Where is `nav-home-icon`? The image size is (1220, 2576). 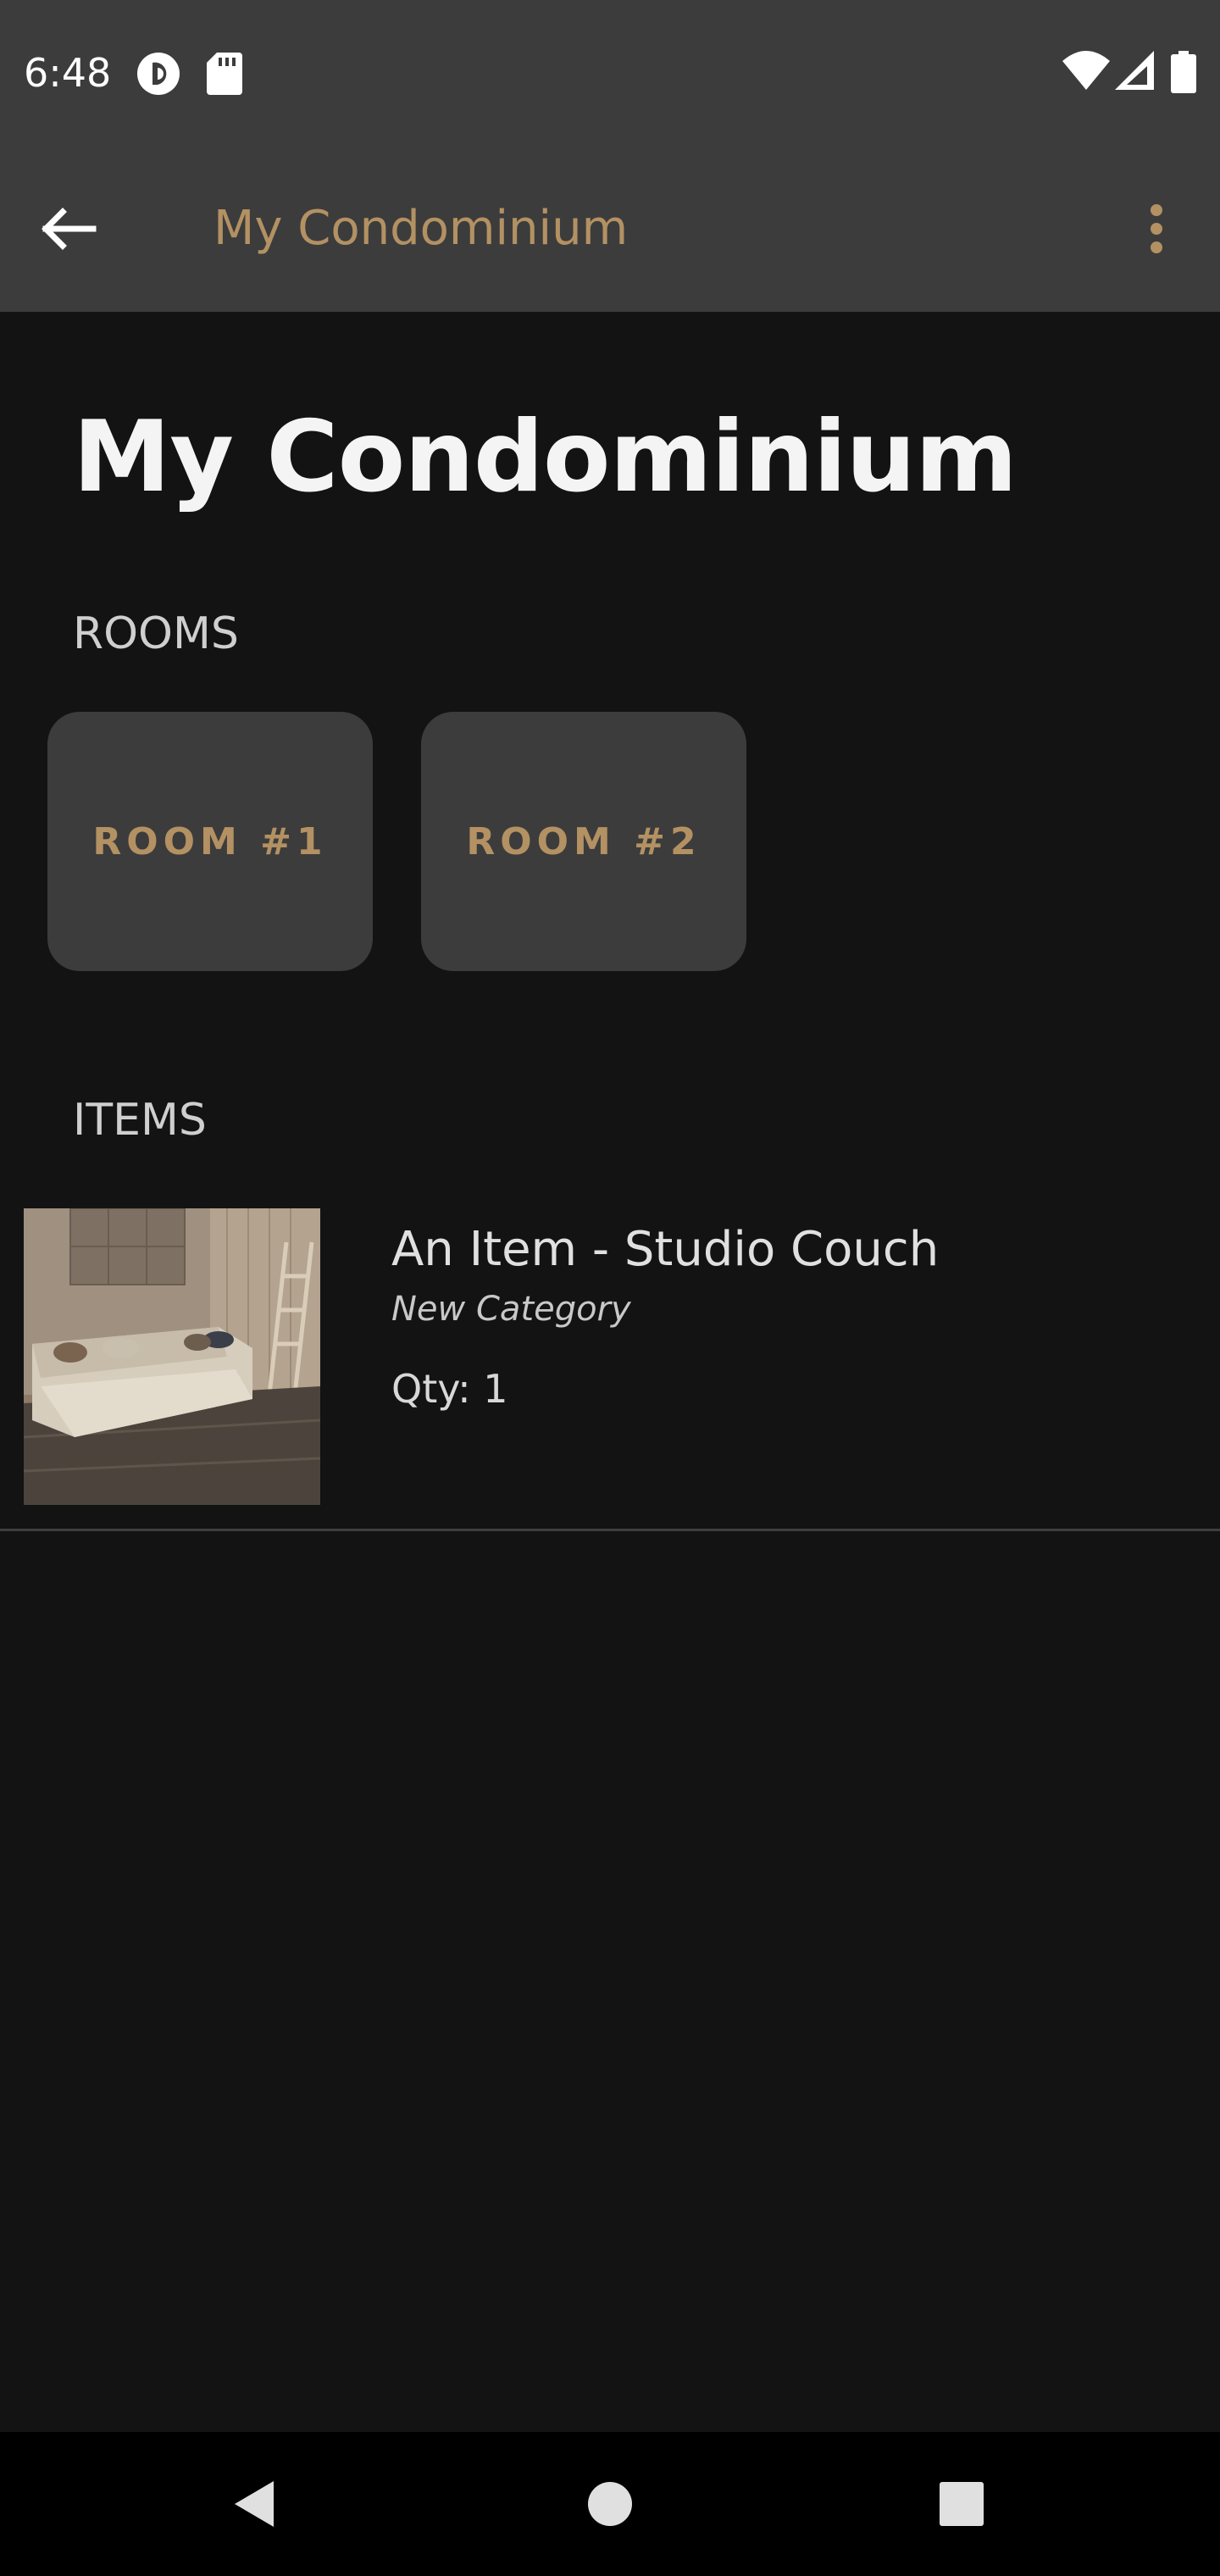
nav-home-icon is located at coordinates (610, 2504).